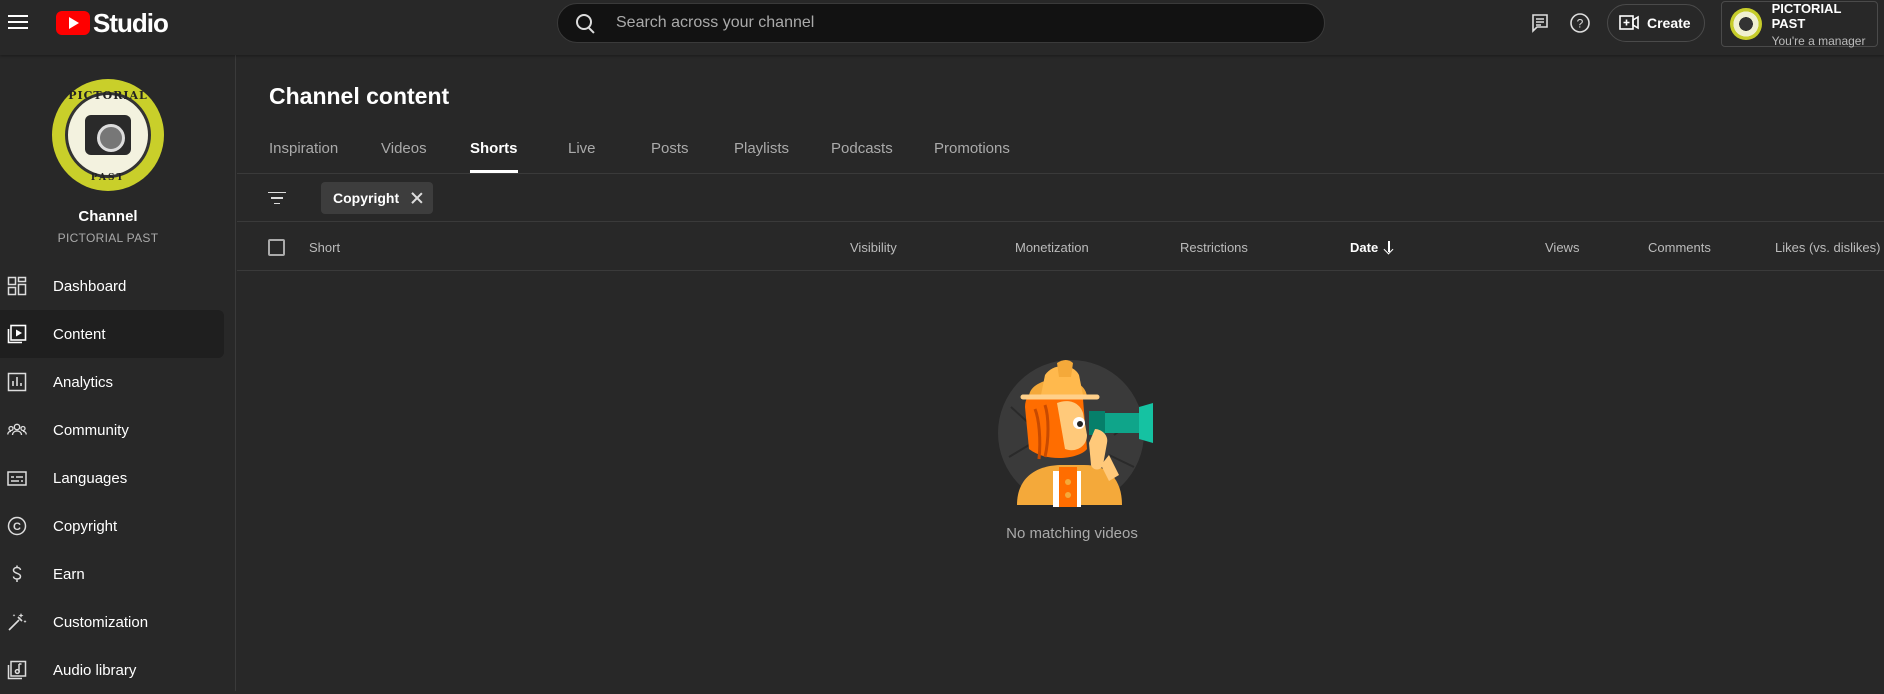  I want to click on column-visibility: Visibility, so click(873, 247).